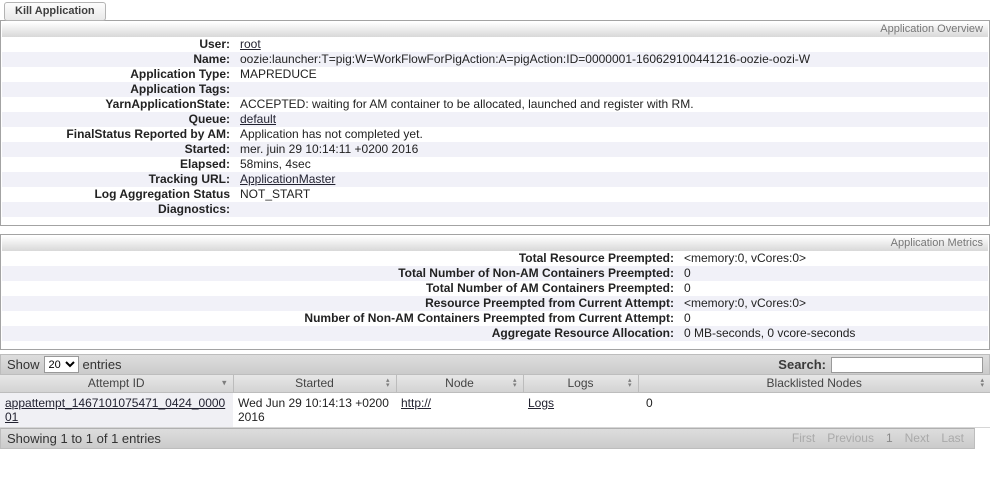 This screenshot has width=999, height=485. I want to click on info-value: default, so click(257, 119).